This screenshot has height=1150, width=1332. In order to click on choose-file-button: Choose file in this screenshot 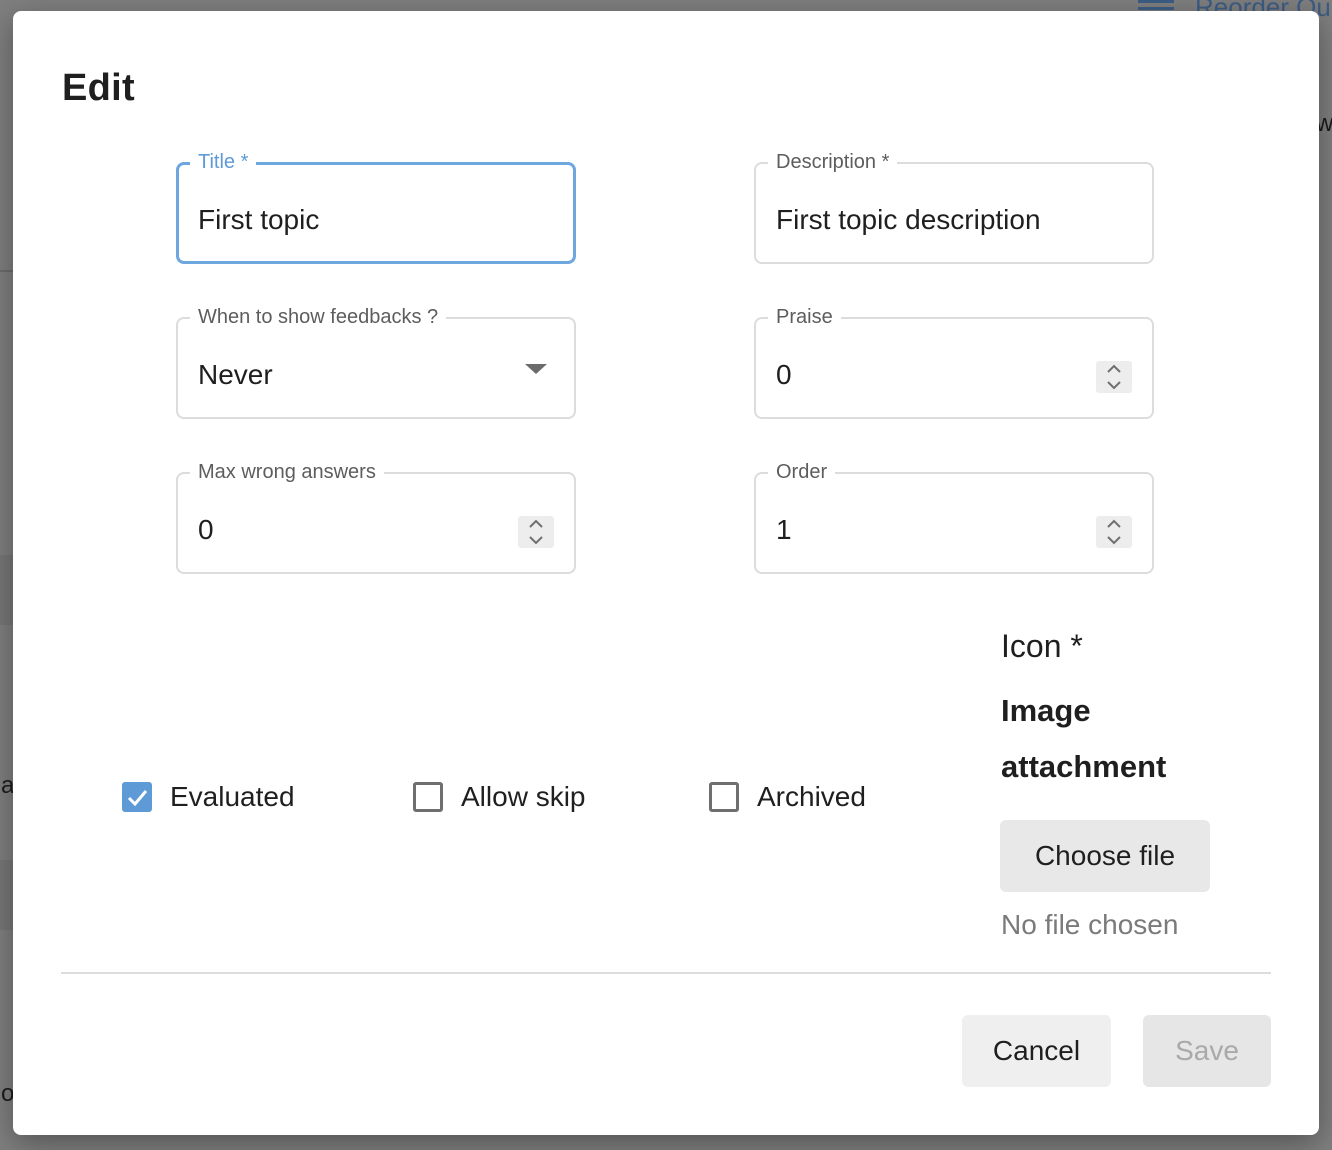, I will do `click(1105, 856)`.